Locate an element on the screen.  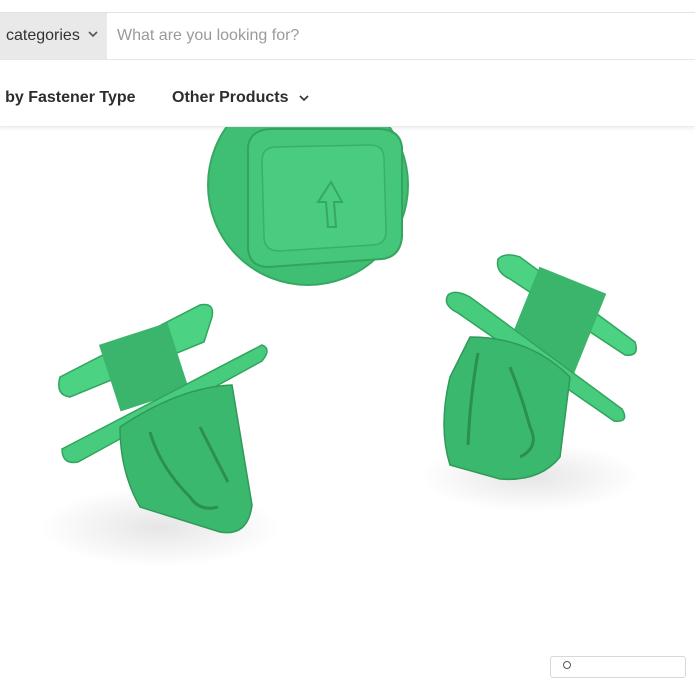
magnifier-icon is located at coordinates (567, 665).